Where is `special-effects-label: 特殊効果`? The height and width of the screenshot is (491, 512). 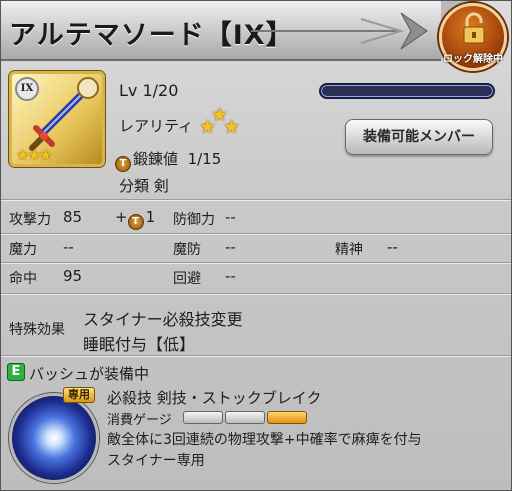
special-effects-label: 特殊効果 is located at coordinates (37, 330).